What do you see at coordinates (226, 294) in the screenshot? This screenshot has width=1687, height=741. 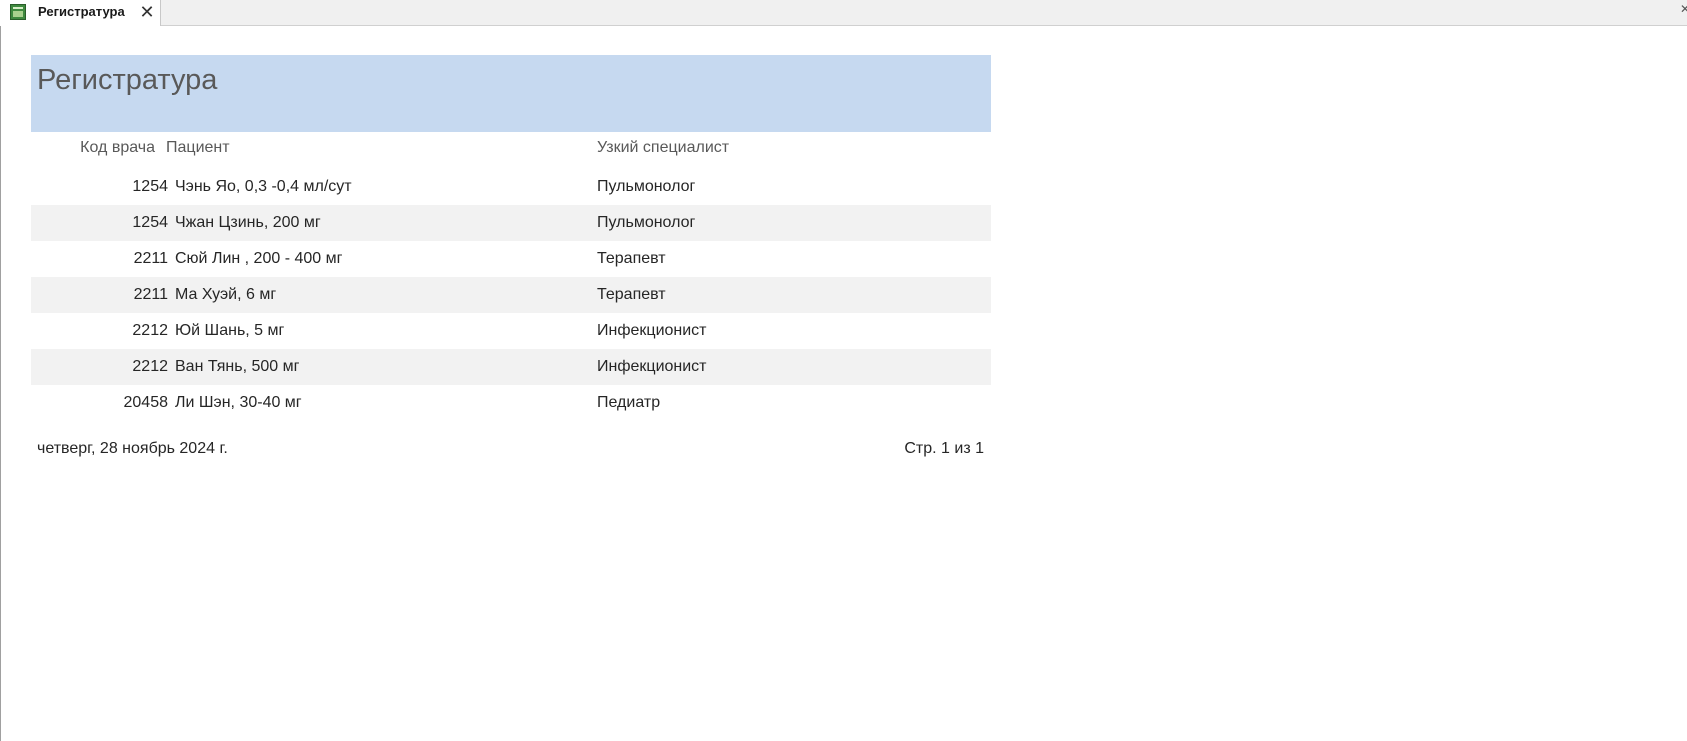 I see `cell-patient: Ма Хуэй, 6 мг` at bounding box center [226, 294].